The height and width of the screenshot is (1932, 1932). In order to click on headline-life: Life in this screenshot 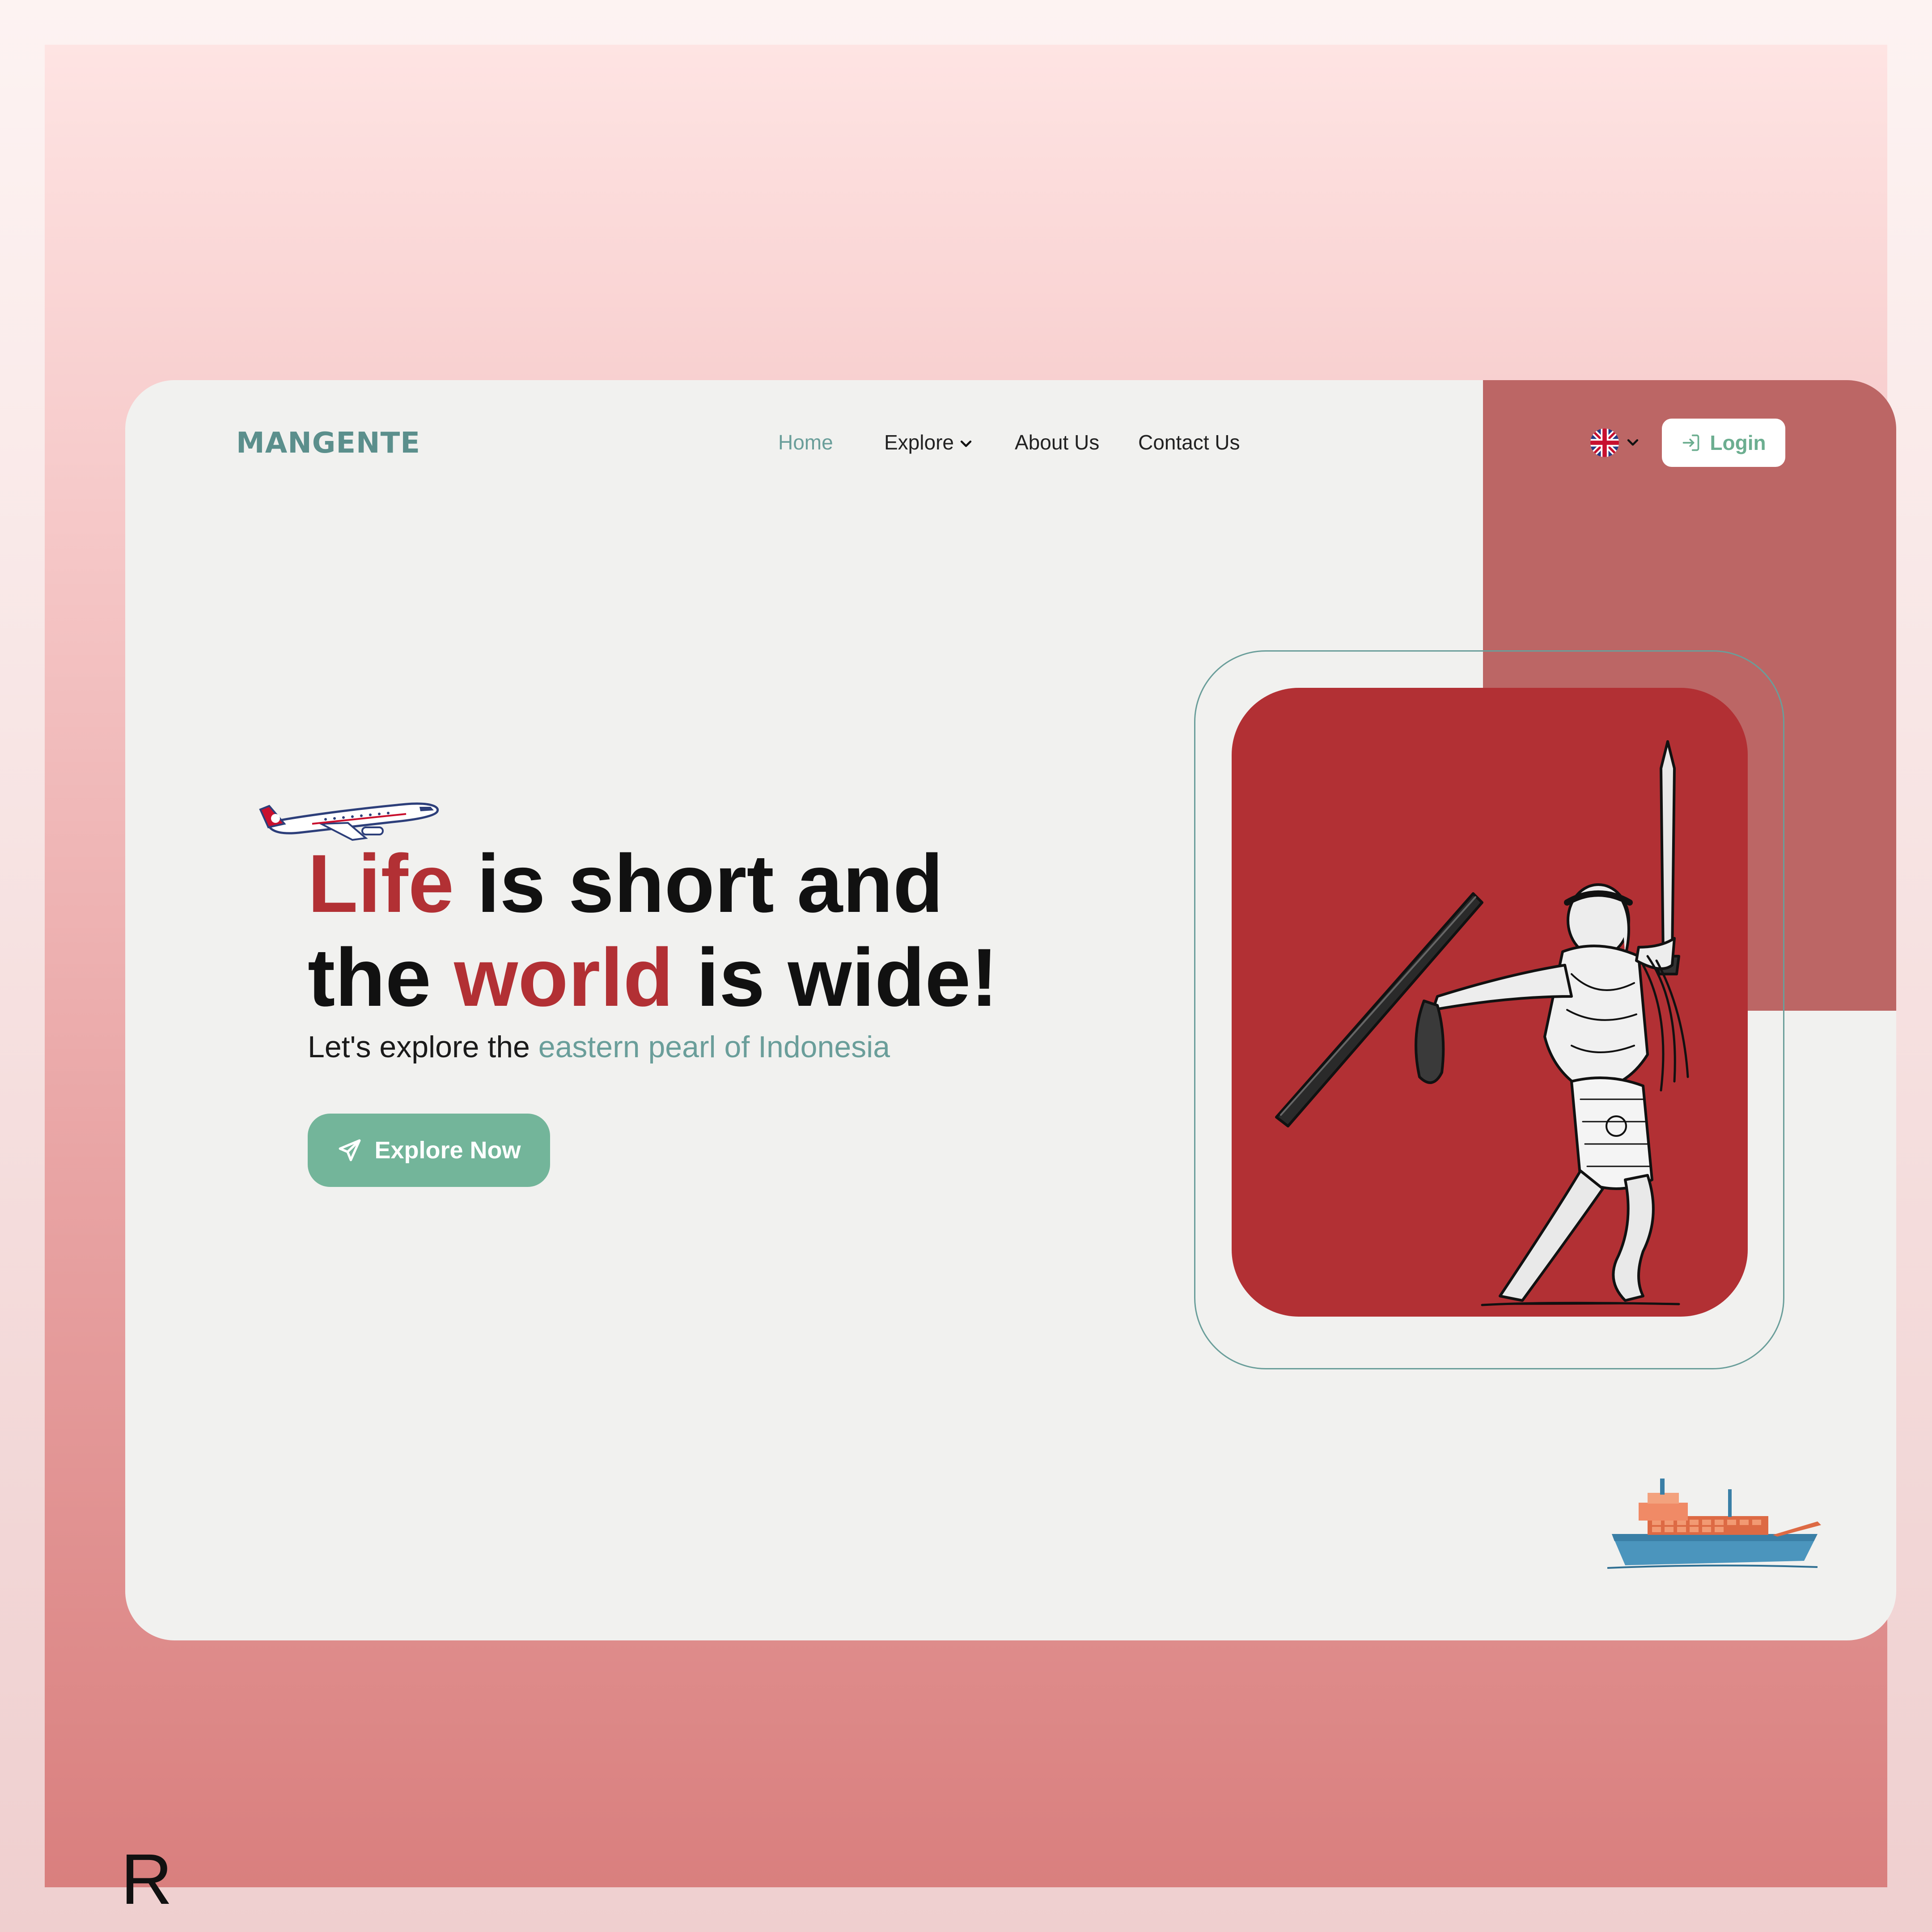, I will do `click(381, 883)`.